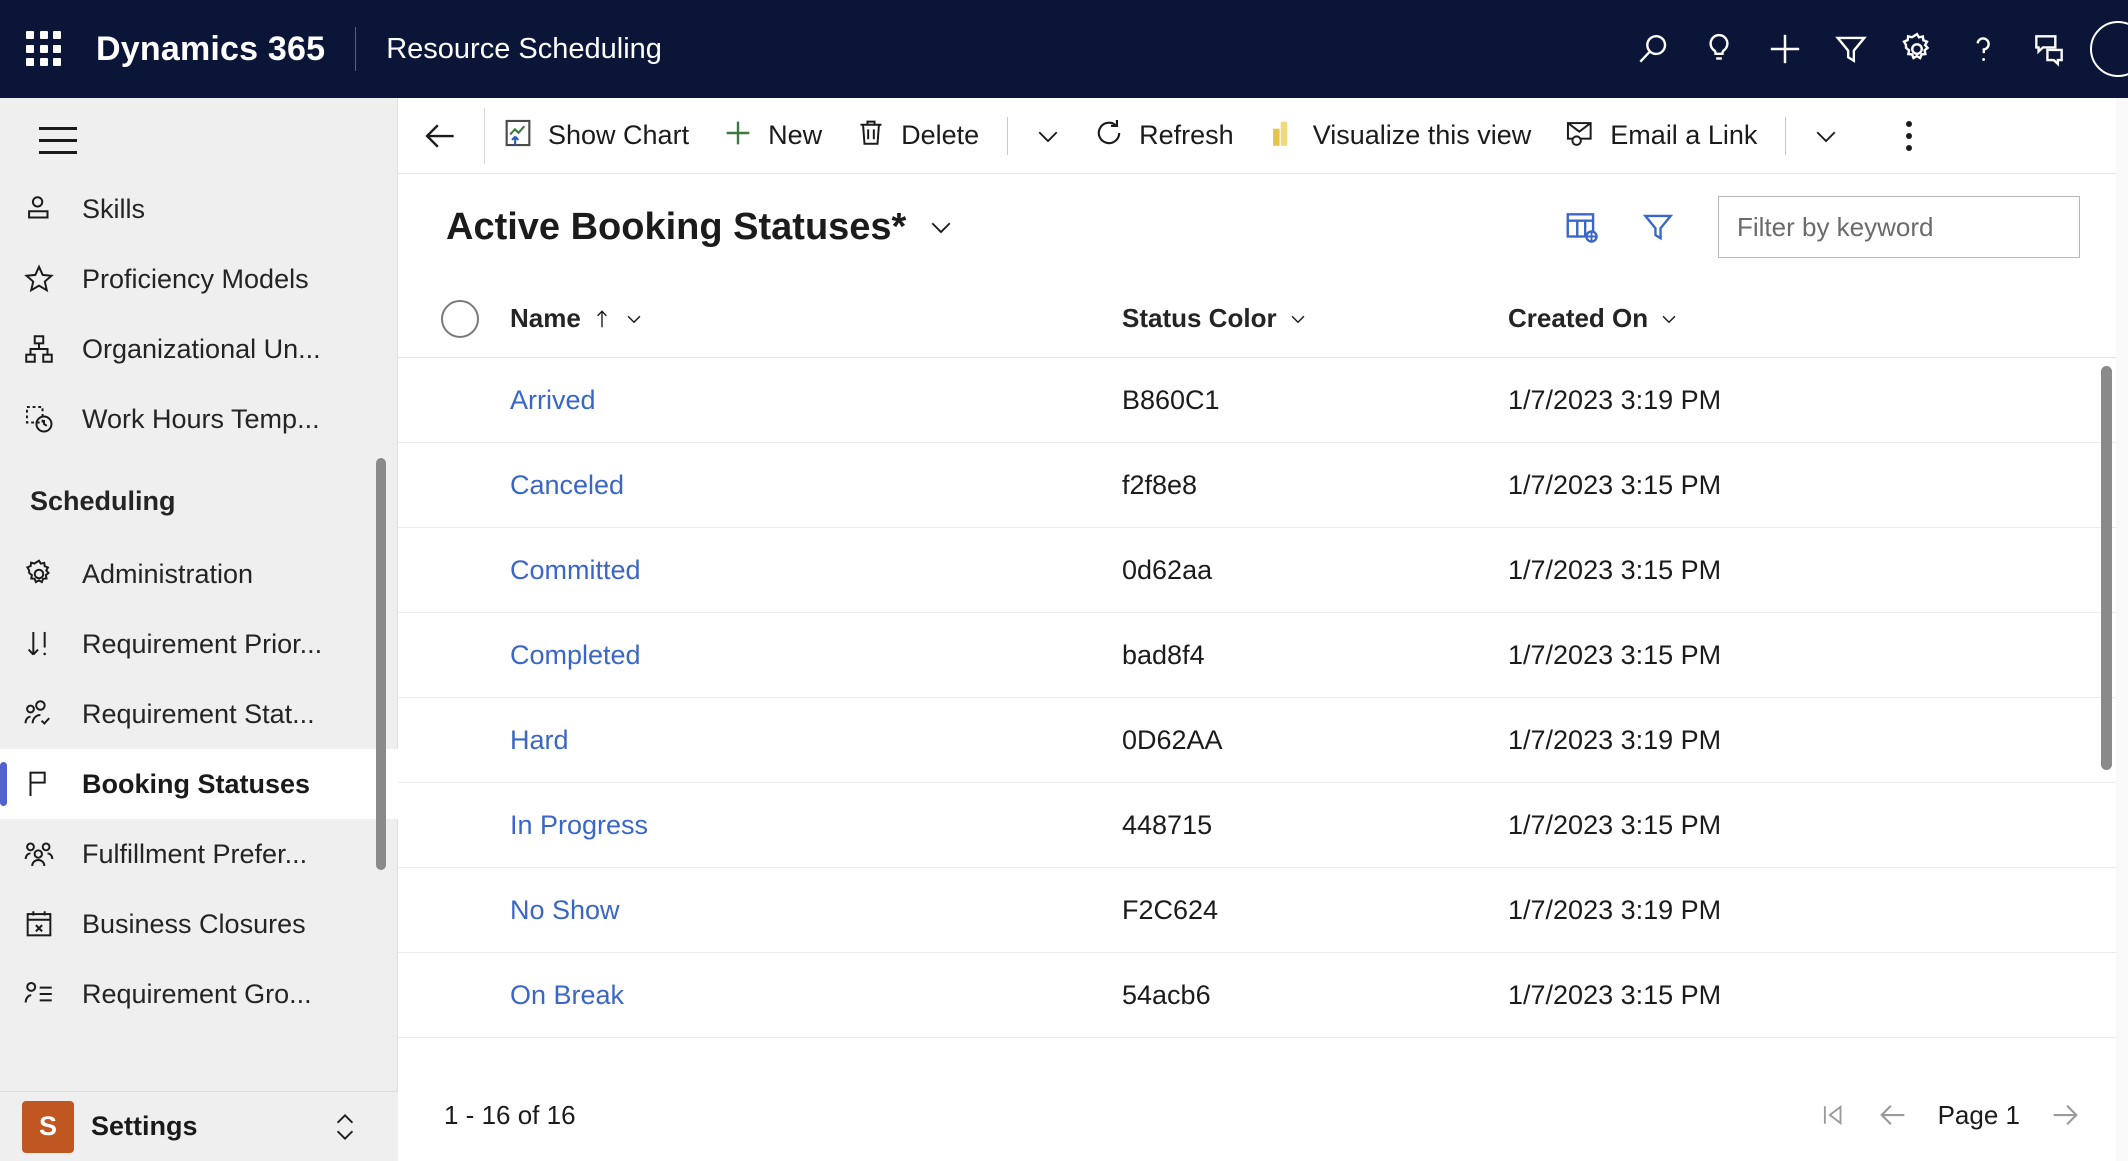 The height and width of the screenshot is (1161, 2128). Describe the element at coordinates (816, 318) in the screenshot. I see `column-header-name: Name` at that location.